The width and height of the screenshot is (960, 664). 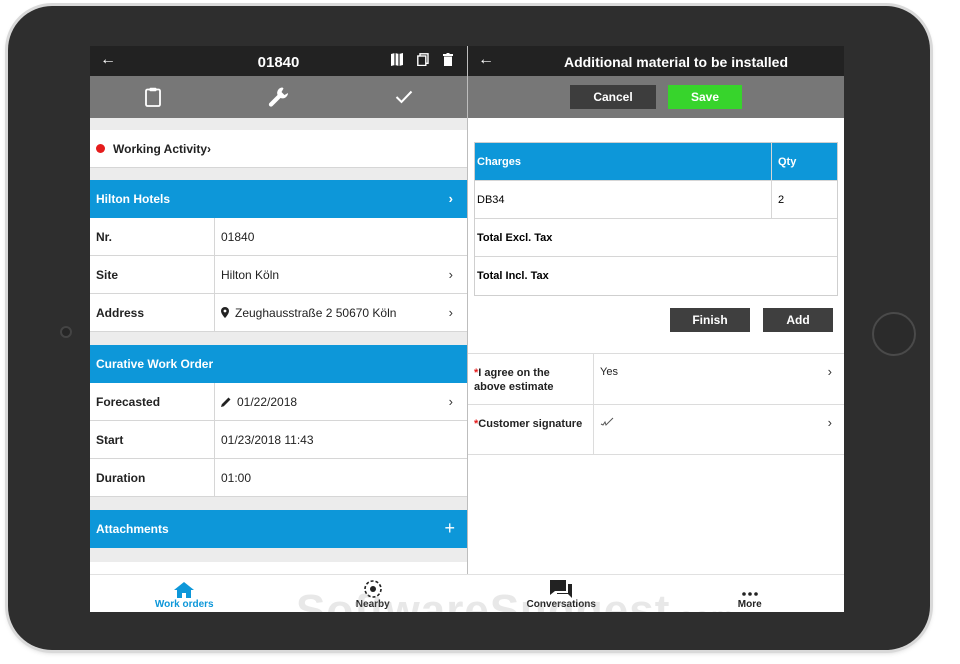 What do you see at coordinates (656, 200) in the screenshot?
I see `table-row: DB34 2` at bounding box center [656, 200].